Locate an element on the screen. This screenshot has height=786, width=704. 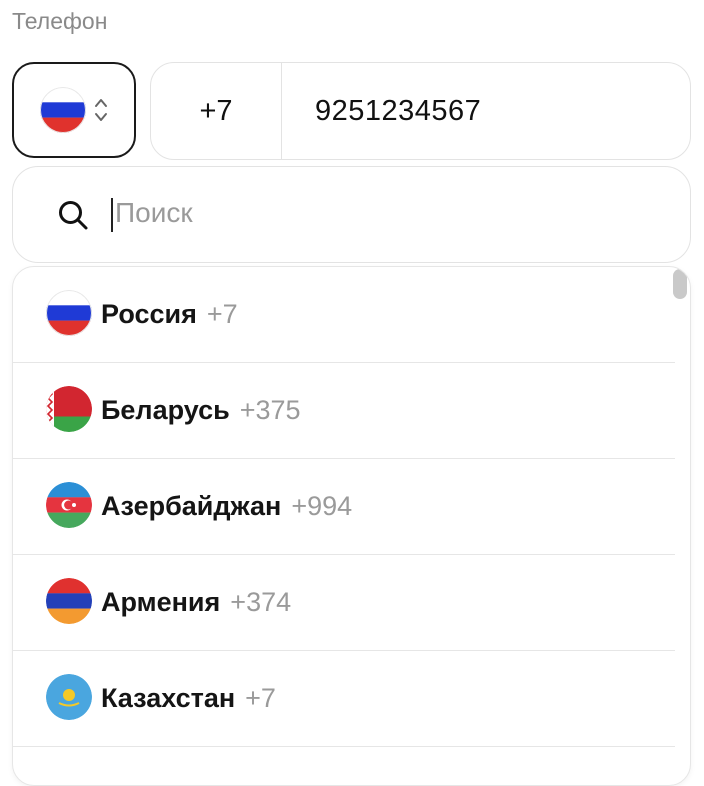
text-cursor is located at coordinates (112, 215).